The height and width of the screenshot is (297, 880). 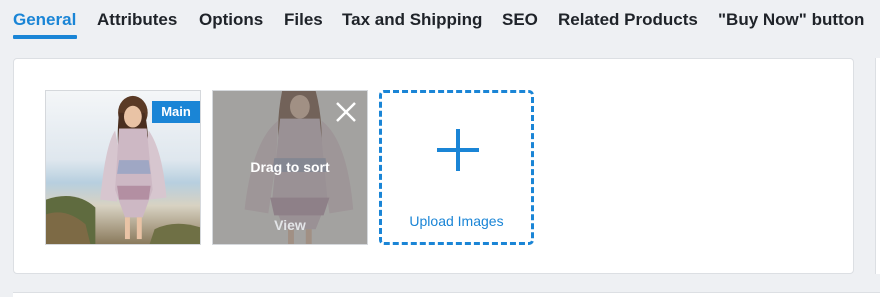 I want to click on product-image-secondary: Drag to sort View, so click(x=290, y=167).